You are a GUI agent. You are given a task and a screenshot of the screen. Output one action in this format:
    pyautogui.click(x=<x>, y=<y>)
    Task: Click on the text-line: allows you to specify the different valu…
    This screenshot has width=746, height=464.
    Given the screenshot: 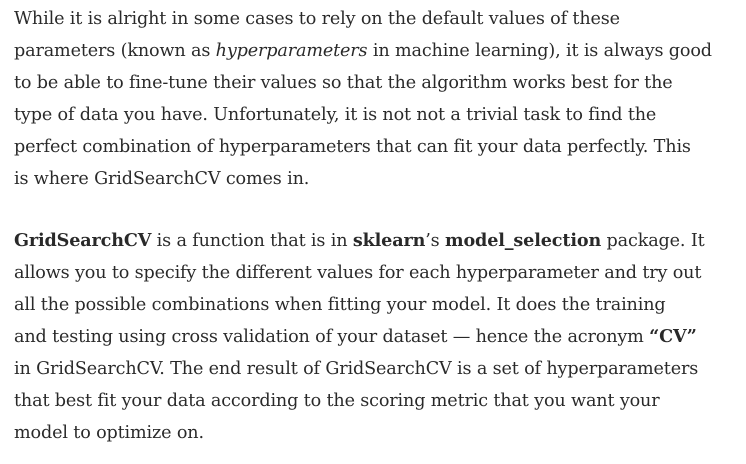 What is the action you would take?
    pyautogui.click(x=358, y=273)
    